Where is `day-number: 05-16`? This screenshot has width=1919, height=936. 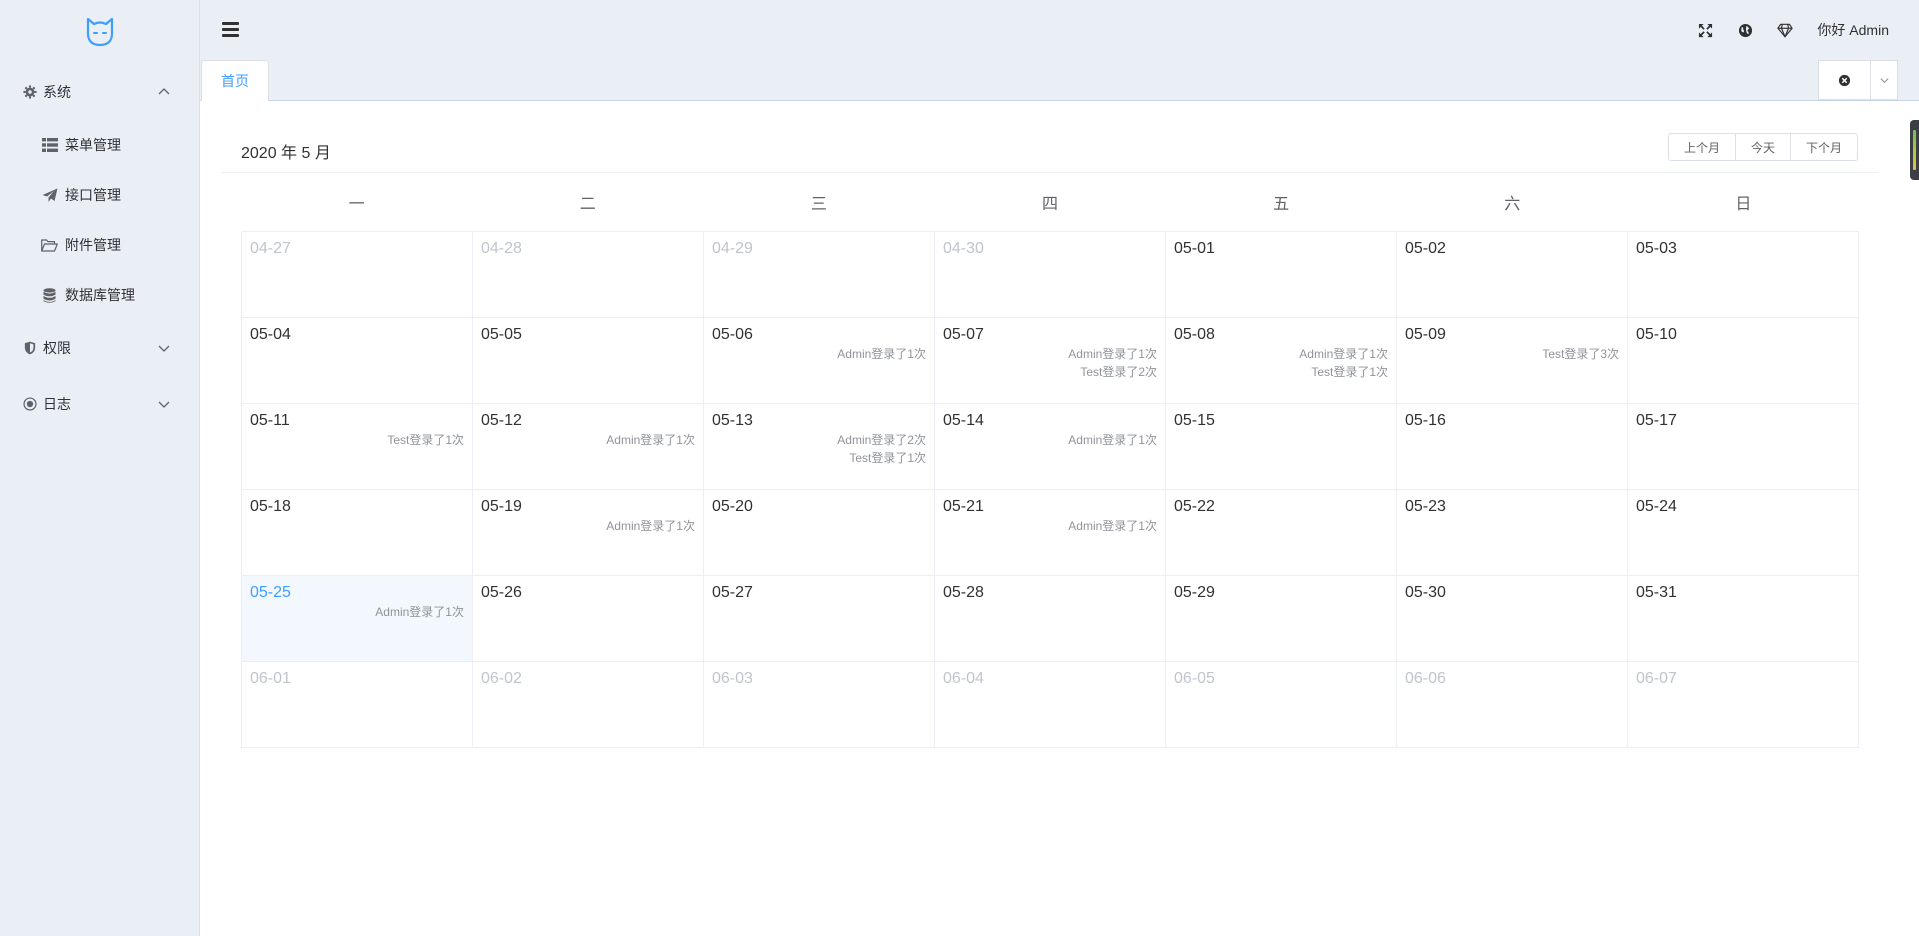 day-number: 05-16 is located at coordinates (1425, 420).